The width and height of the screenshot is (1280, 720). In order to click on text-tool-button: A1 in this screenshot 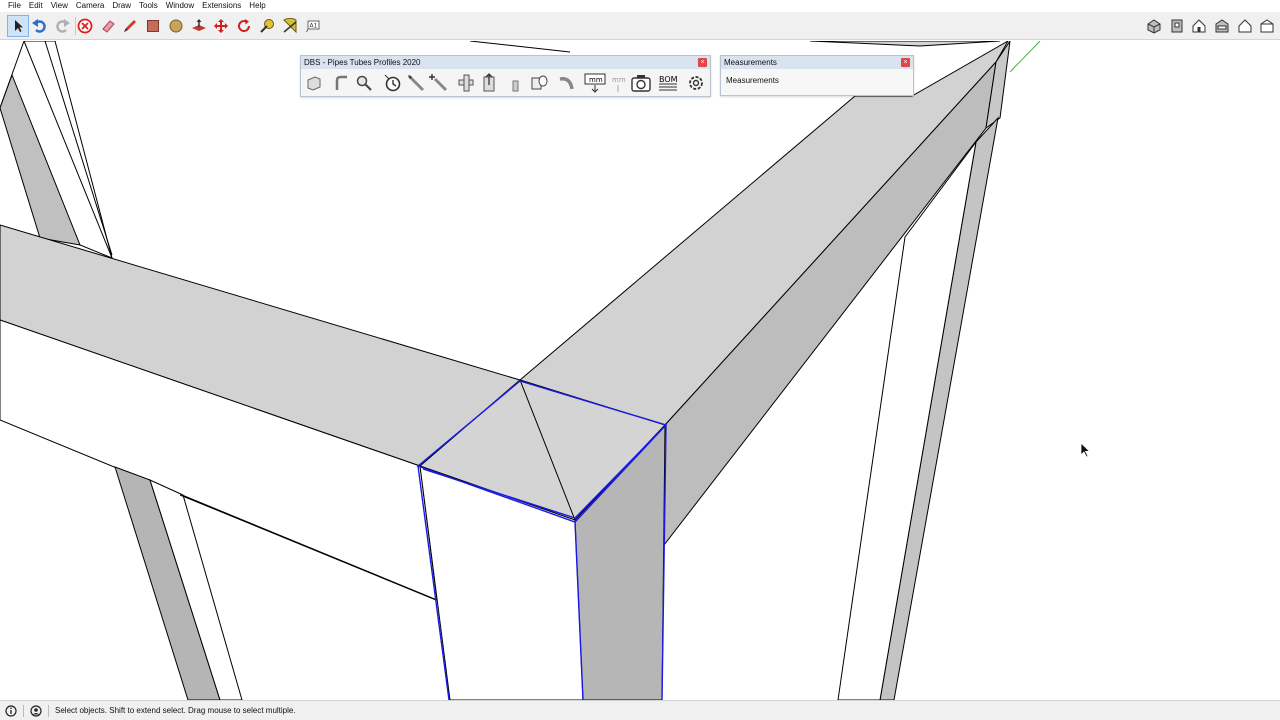, I will do `click(313, 26)`.